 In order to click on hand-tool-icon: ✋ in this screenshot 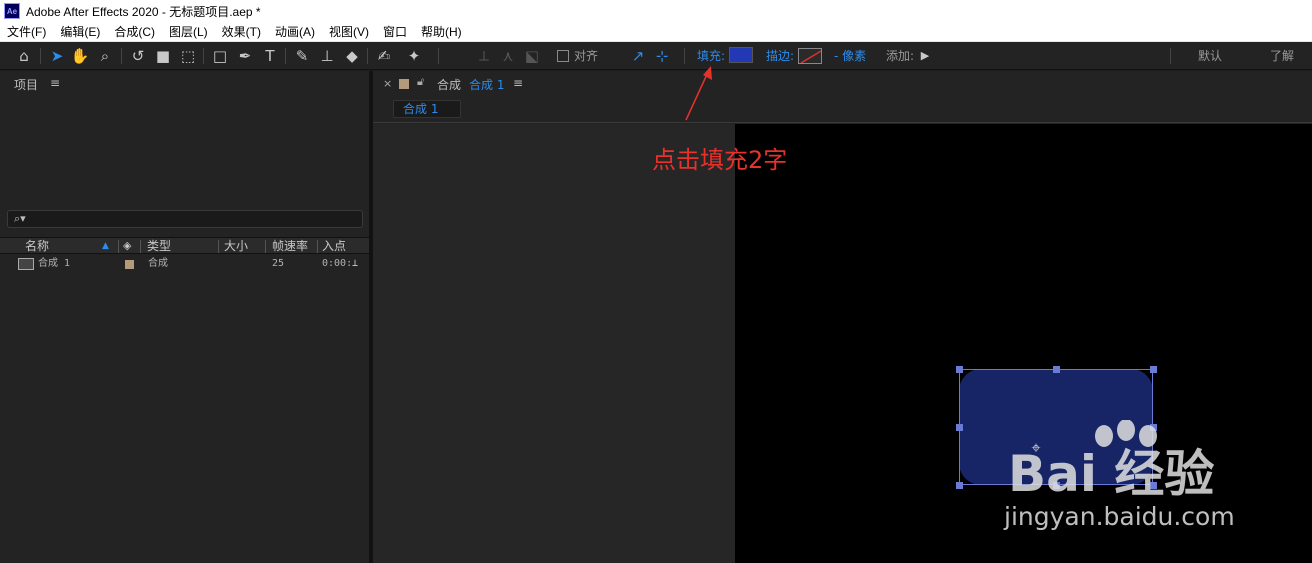, I will do `click(80, 56)`.